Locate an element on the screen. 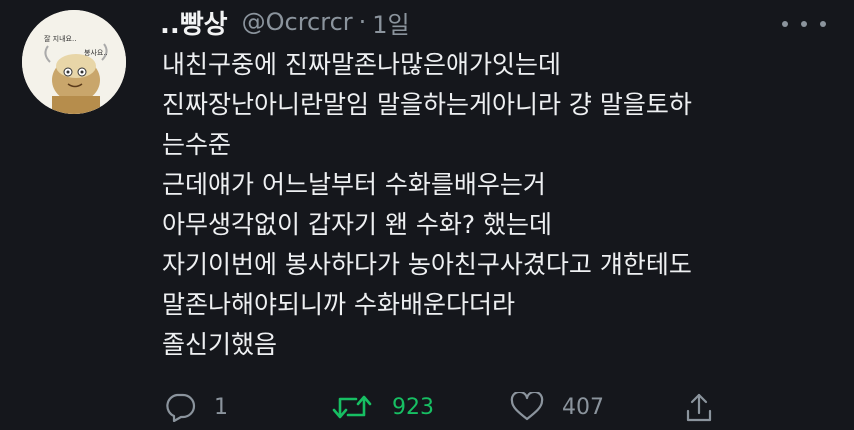 The width and height of the screenshot is (854, 430). like-count: 407 is located at coordinates (583, 407).